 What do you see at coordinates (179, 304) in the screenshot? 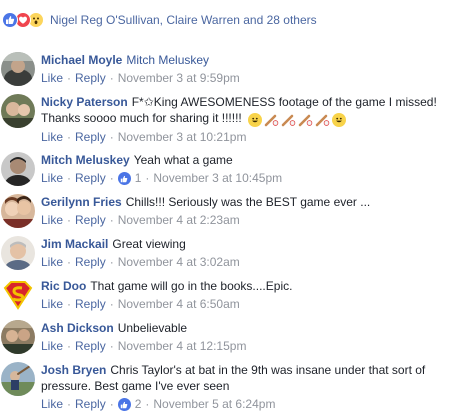
I see `comment-timestamp: November 4 at 6:50am` at bounding box center [179, 304].